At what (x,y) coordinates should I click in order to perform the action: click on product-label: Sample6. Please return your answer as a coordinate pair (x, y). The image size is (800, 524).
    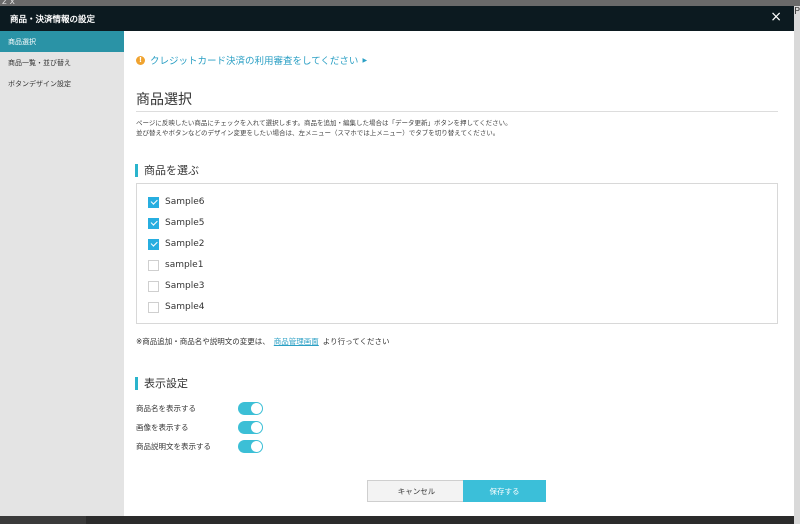
    Looking at the image, I should click on (185, 202).